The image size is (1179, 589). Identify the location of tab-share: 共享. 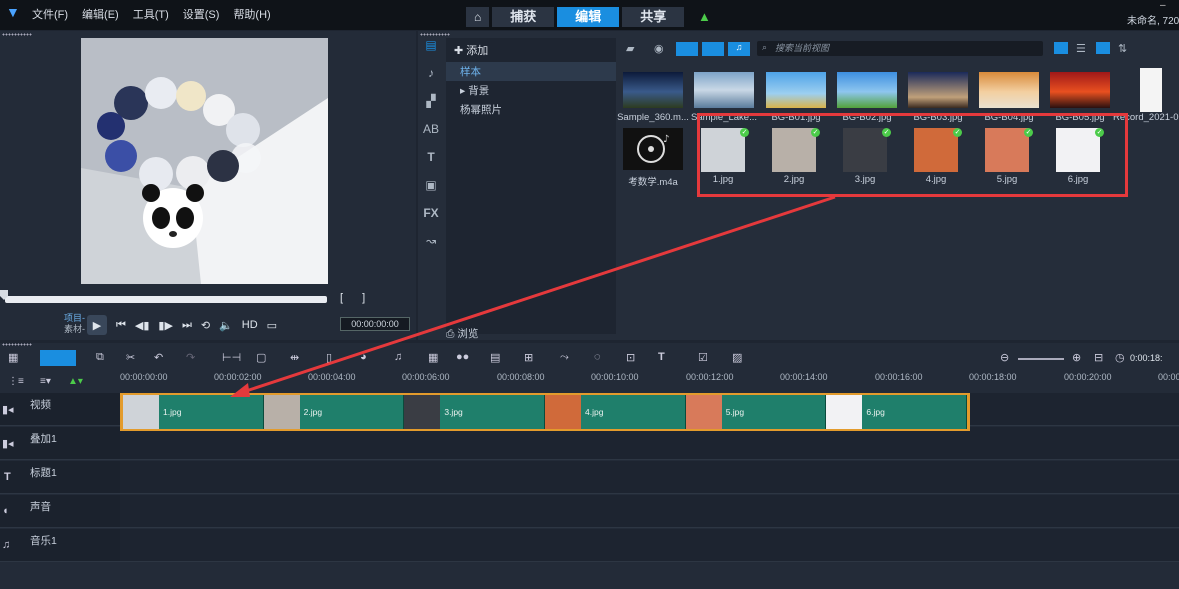
(653, 17).